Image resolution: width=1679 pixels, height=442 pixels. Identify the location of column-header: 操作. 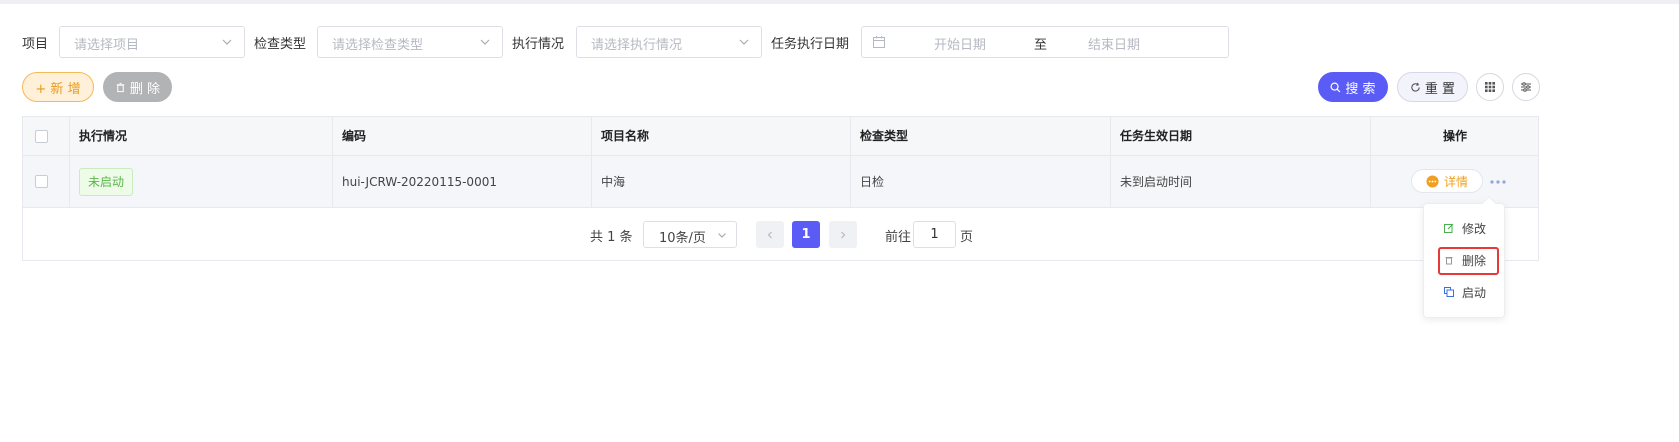
(1455, 136).